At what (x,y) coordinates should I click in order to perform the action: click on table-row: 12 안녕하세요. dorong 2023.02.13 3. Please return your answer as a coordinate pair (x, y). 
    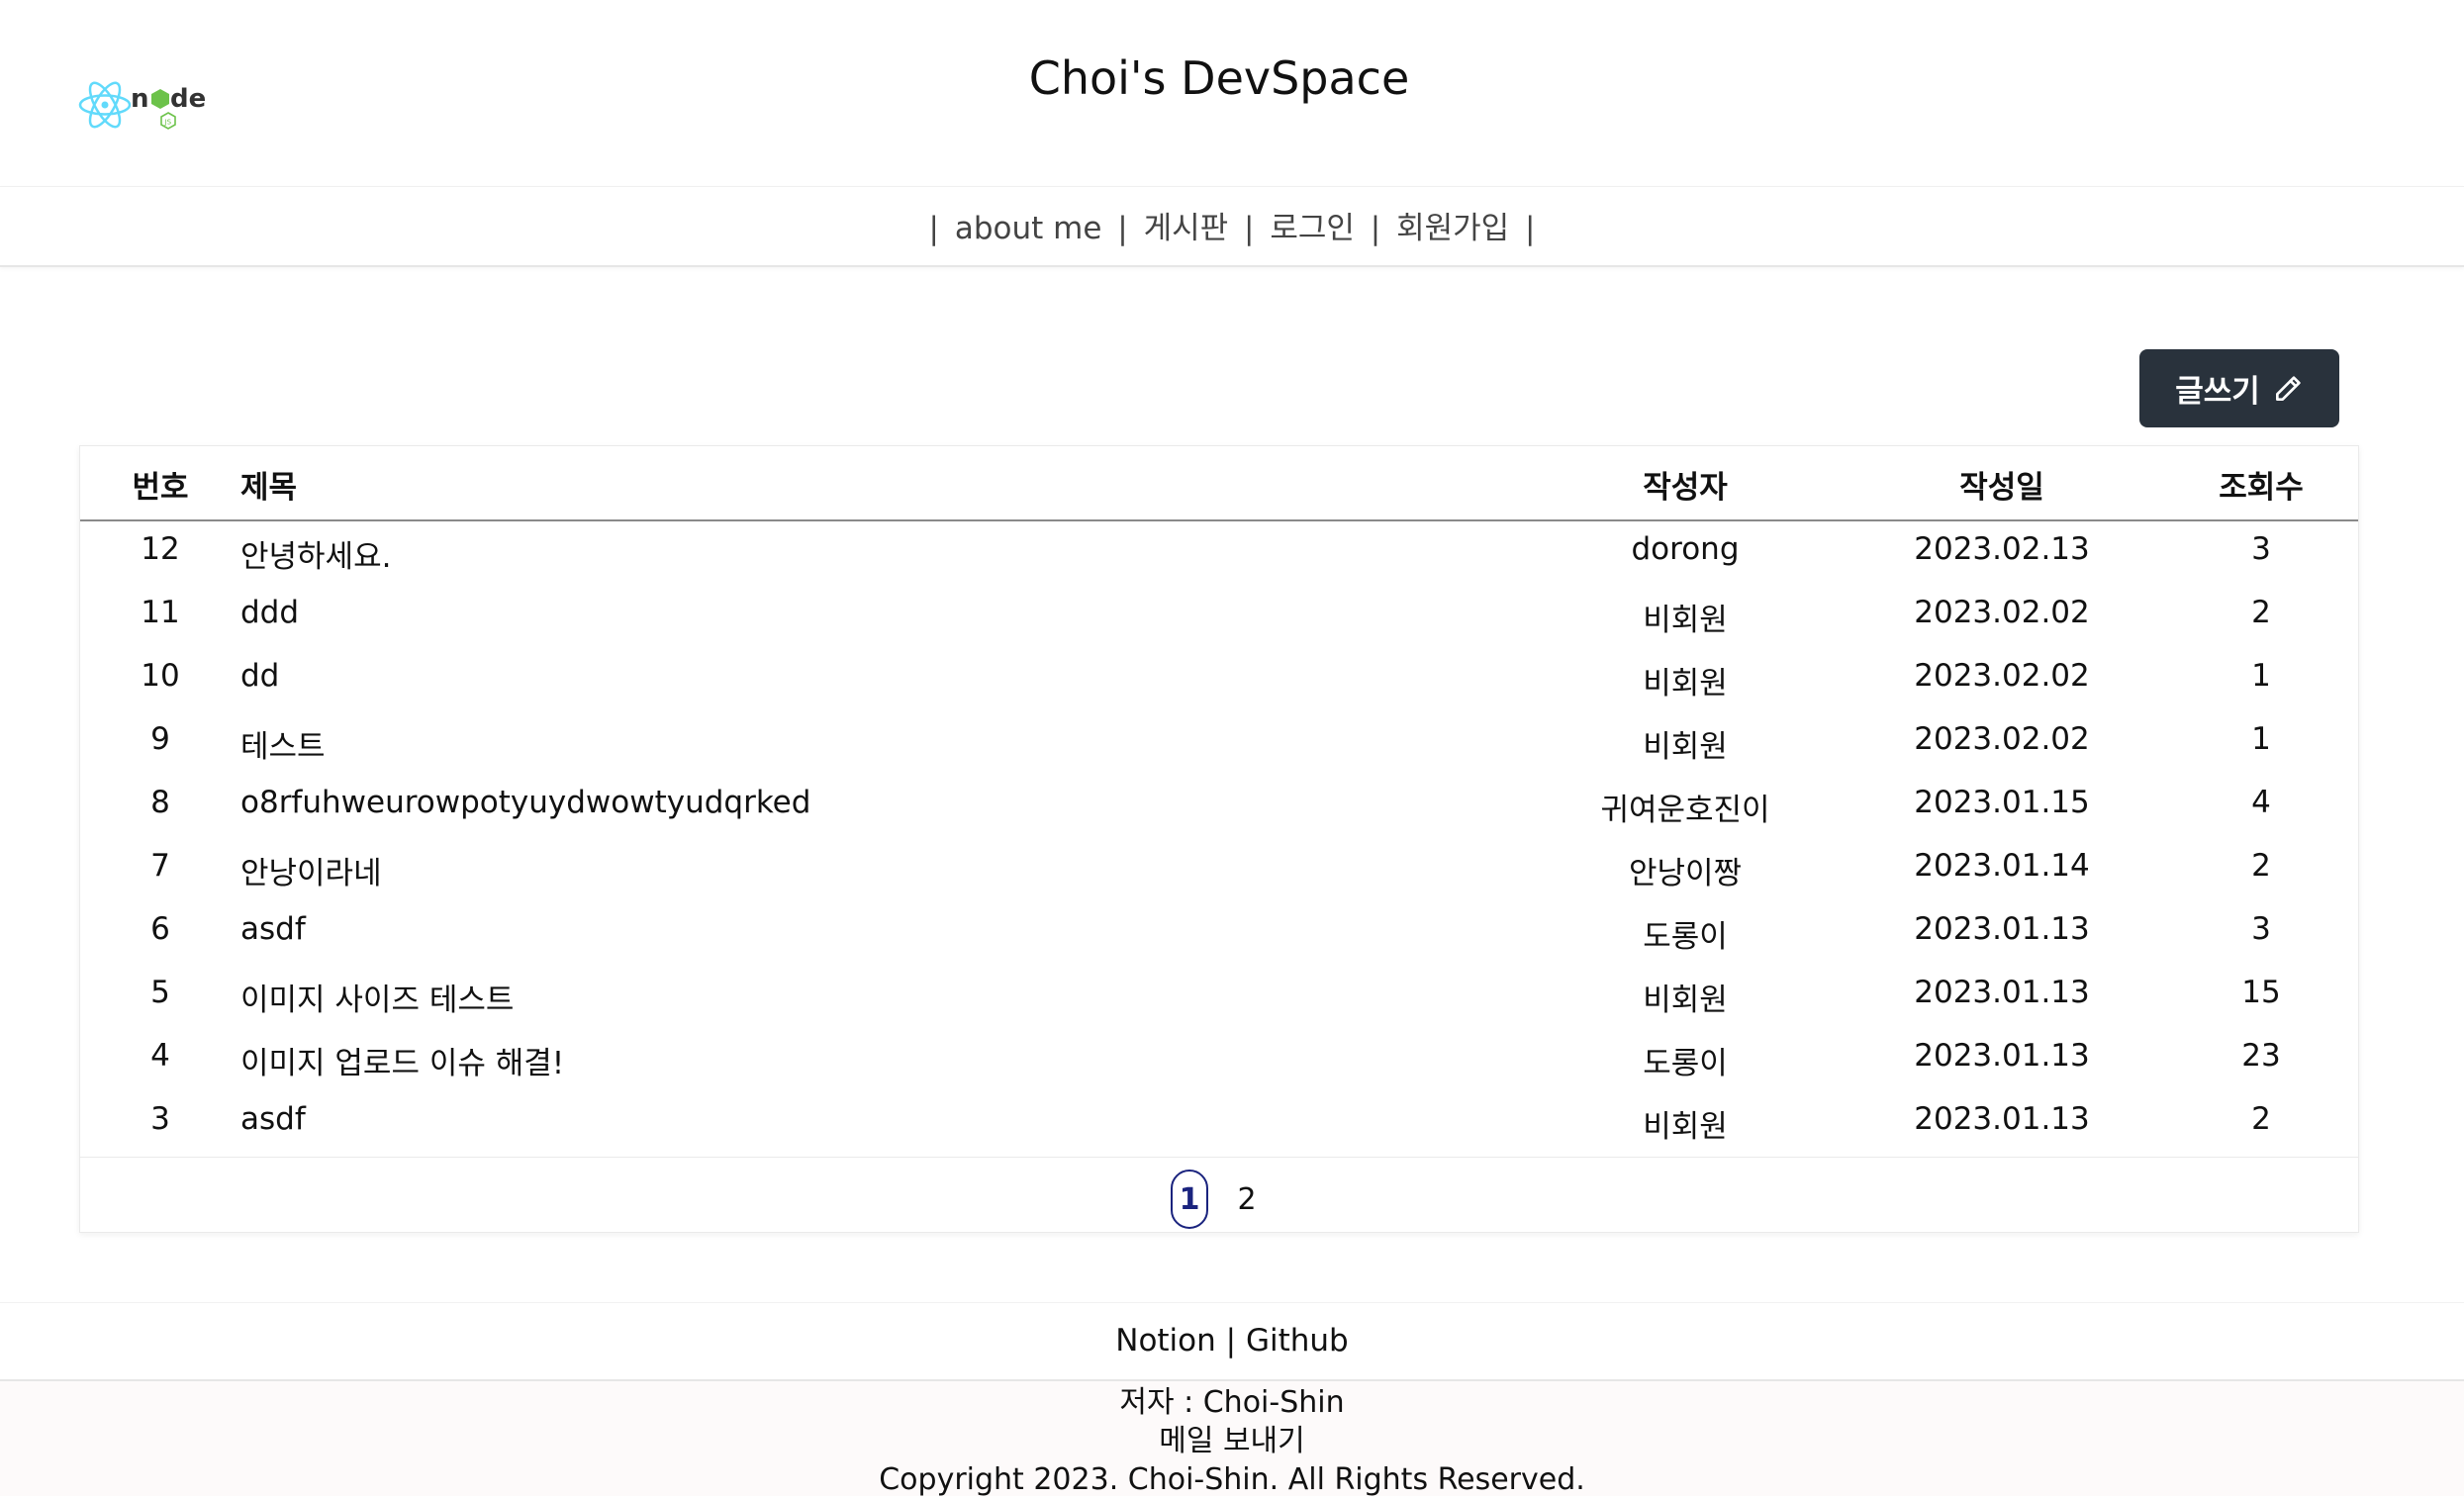
    Looking at the image, I should click on (1219, 555).